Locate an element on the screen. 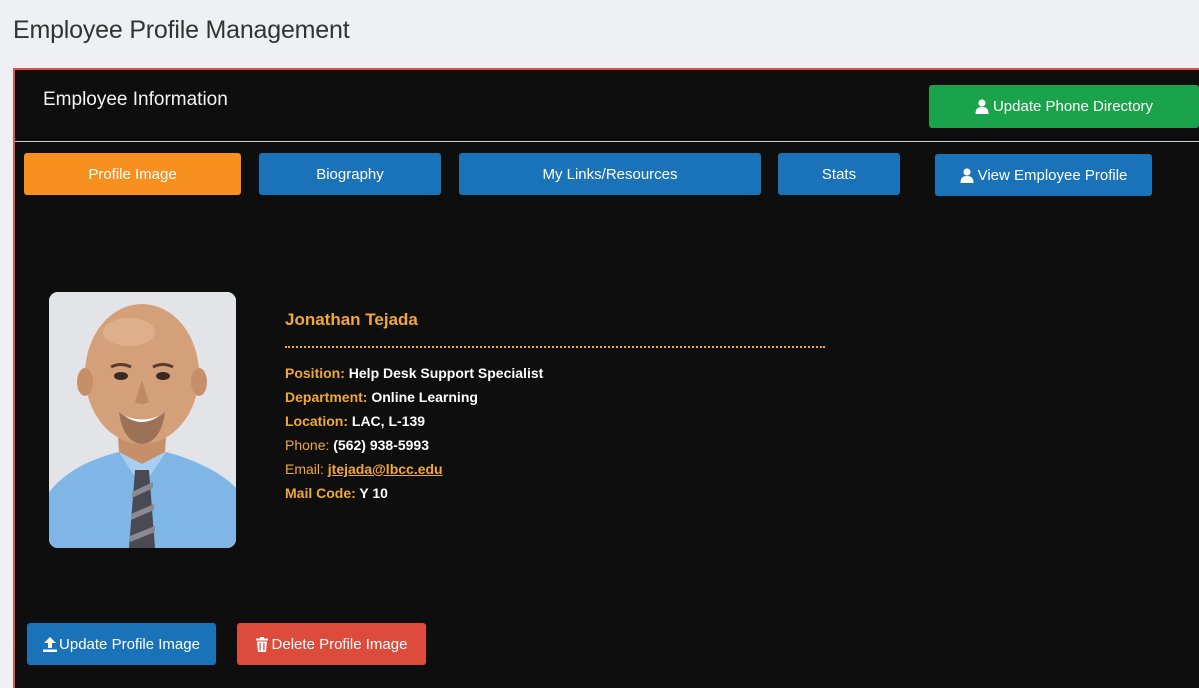  dotted-divider is located at coordinates (555, 347).